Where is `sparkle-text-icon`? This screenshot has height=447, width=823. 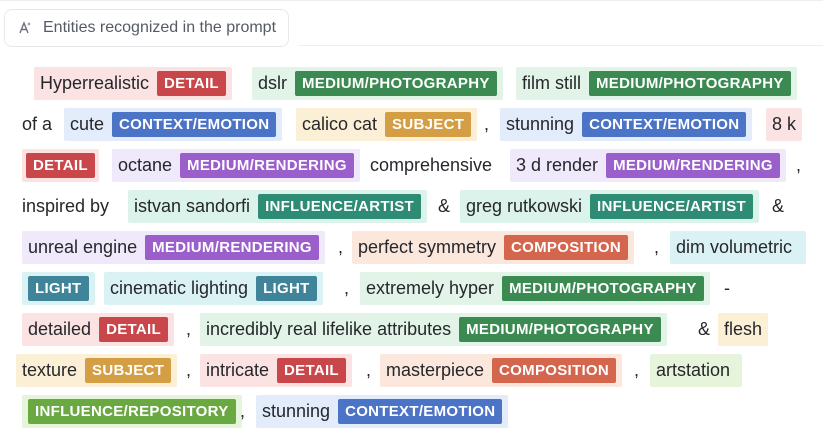
sparkle-text-icon is located at coordinates (25, 27).